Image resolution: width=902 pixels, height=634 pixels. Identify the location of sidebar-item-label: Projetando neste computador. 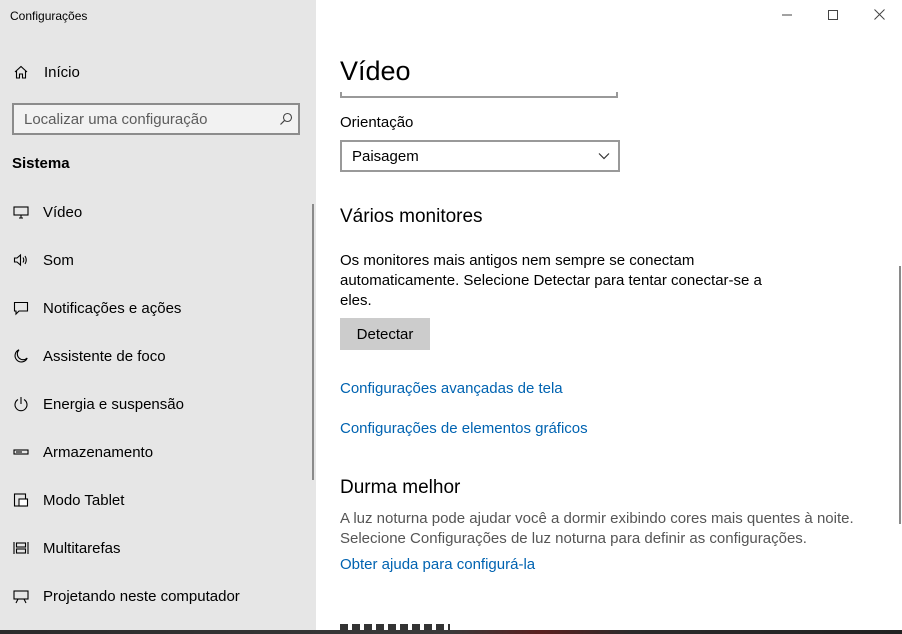
(141, 596).